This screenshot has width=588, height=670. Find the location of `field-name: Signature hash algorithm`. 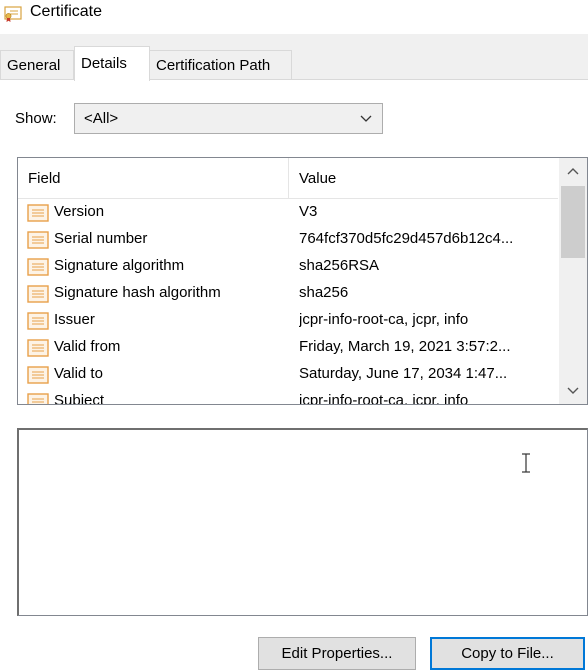

field-name: Signature hash algorithm is located at coordinates (137, 292).